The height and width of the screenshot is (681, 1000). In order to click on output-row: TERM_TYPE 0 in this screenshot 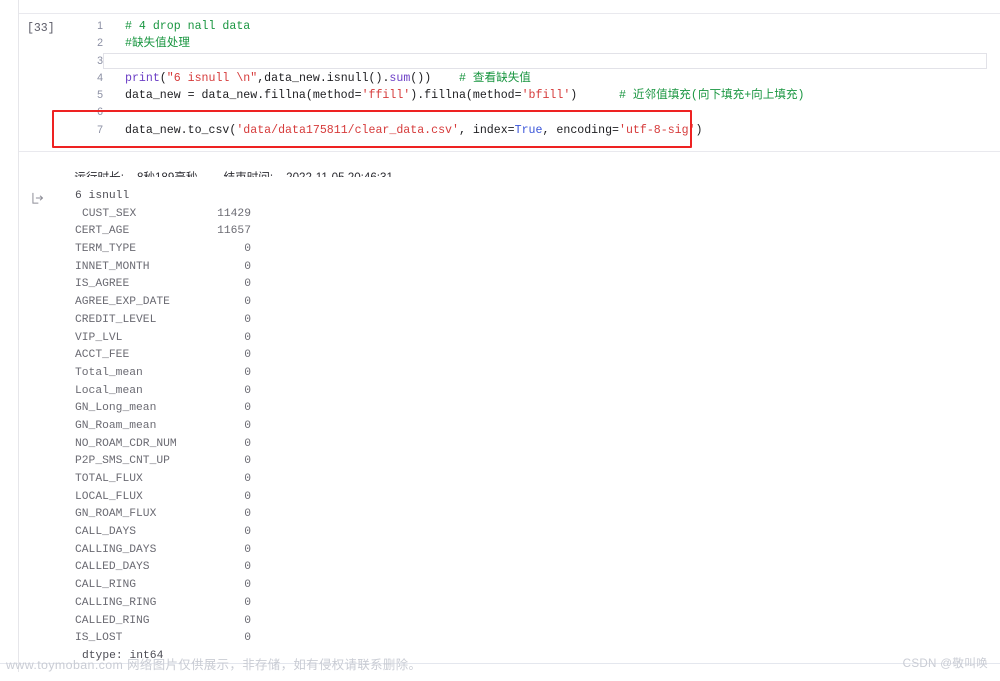, I will do `click(163, 250)`.